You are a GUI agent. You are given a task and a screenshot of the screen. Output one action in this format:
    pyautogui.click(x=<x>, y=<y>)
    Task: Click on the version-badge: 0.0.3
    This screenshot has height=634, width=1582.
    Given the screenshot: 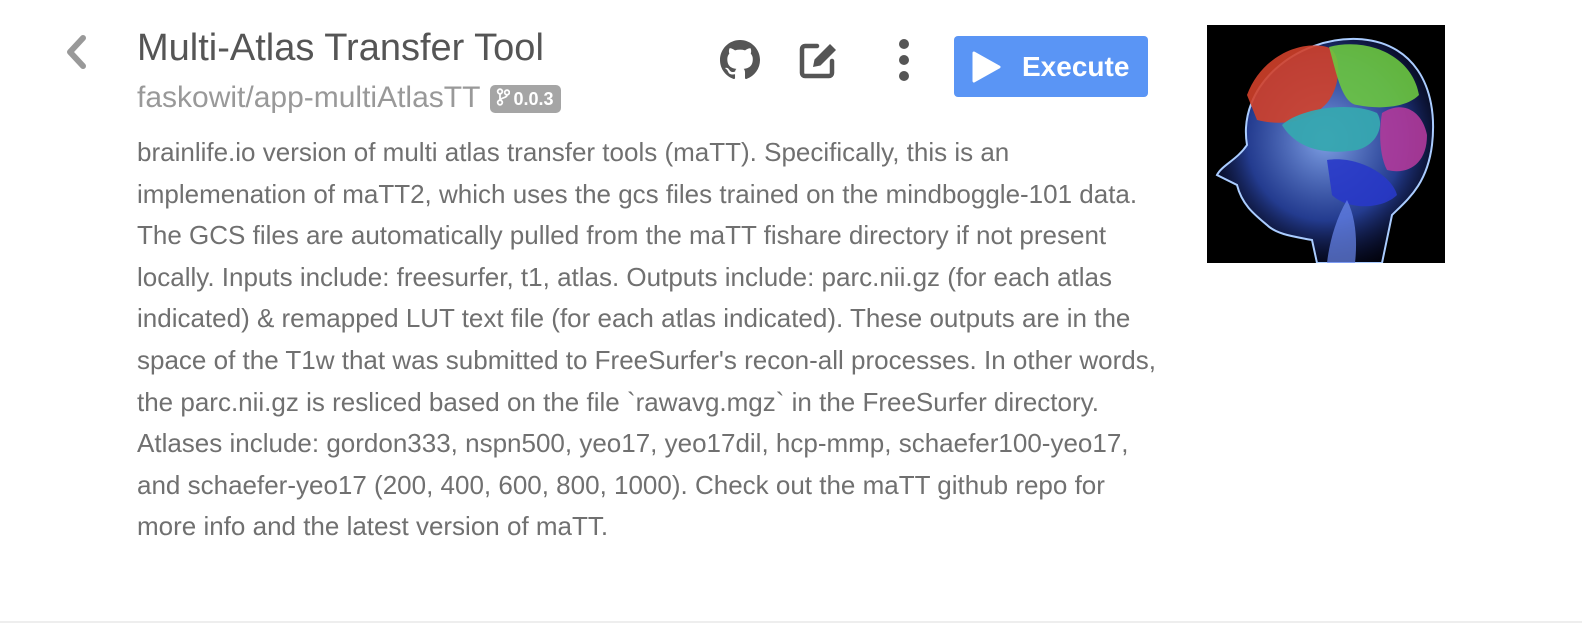 What is the action you would take?
    pyautogui.click(x=526, y=99)
    